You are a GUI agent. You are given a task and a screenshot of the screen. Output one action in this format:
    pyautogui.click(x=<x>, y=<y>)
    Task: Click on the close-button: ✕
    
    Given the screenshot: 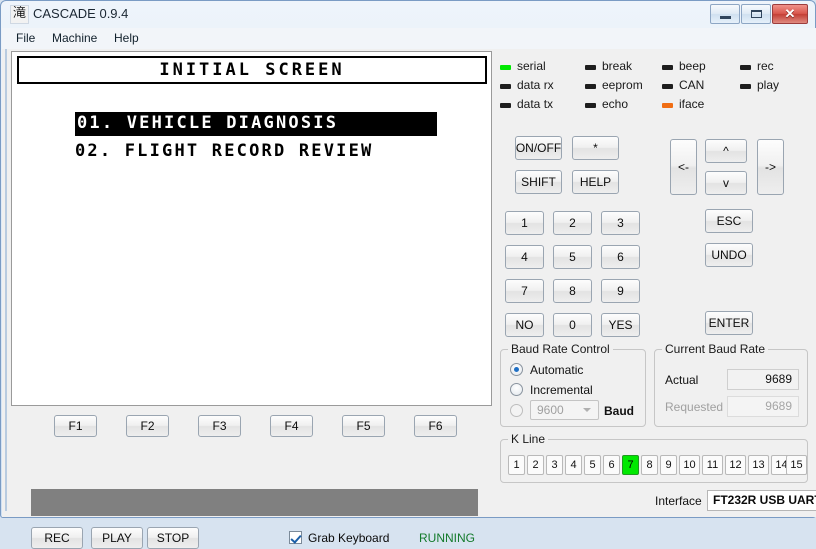 What is the action you would take?
    pyautogui.click(x=790, y=14)
    